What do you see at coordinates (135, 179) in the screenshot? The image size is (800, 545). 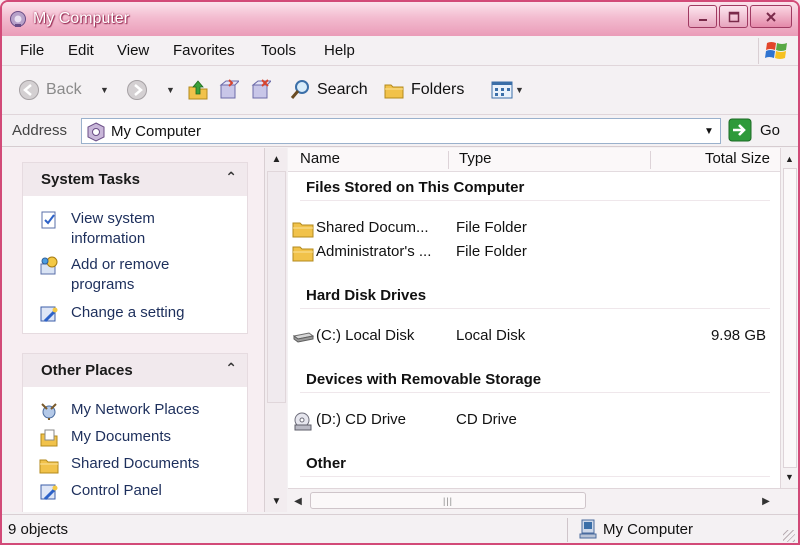 I see `system-tasks-header: System Tasks ⌃` at bounding box center [135, 179].